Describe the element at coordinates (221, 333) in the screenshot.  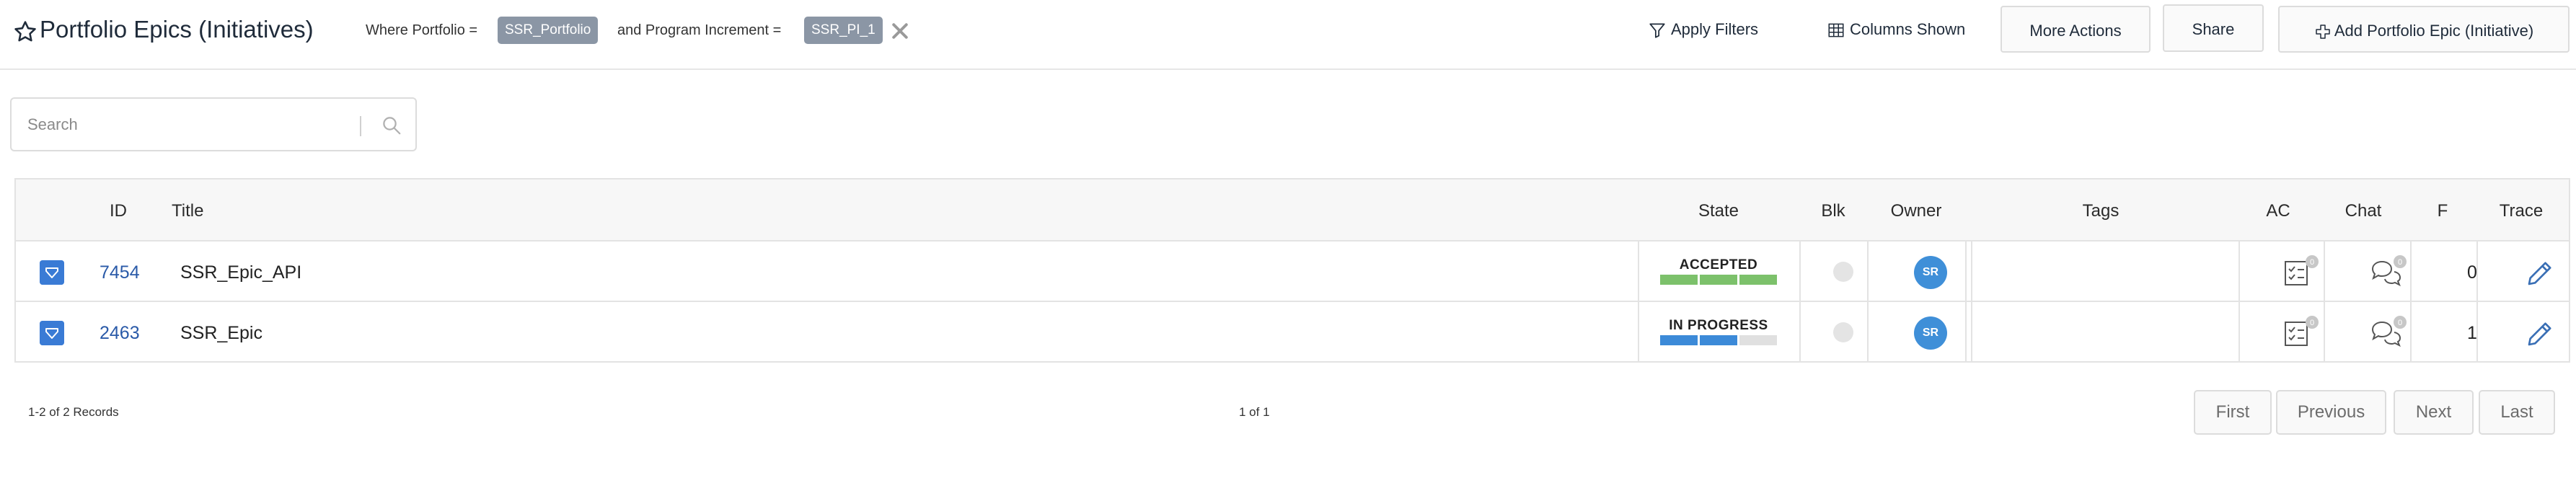
I see `epic-title: SSR_Epic` at that location.